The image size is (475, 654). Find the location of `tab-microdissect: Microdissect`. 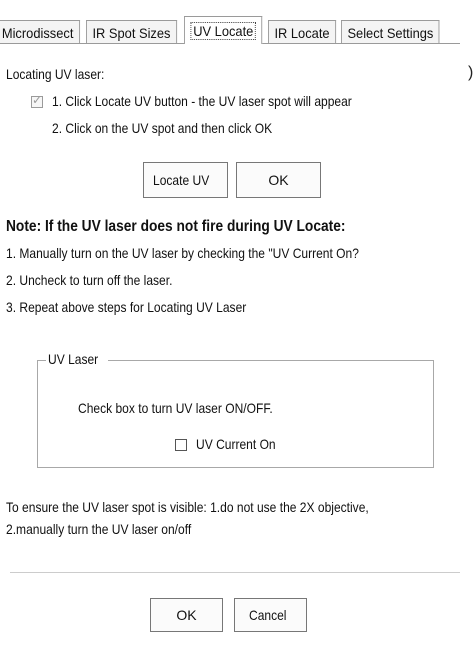

tab-microdissect: Microdissect is located at coordinates (40, 32).